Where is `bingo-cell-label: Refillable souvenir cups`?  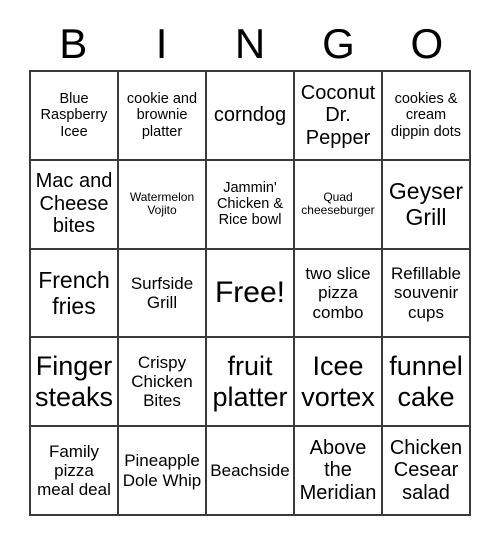
bingo-cell-label: Refillable souvenir cups is located at coordinates (426, 293).